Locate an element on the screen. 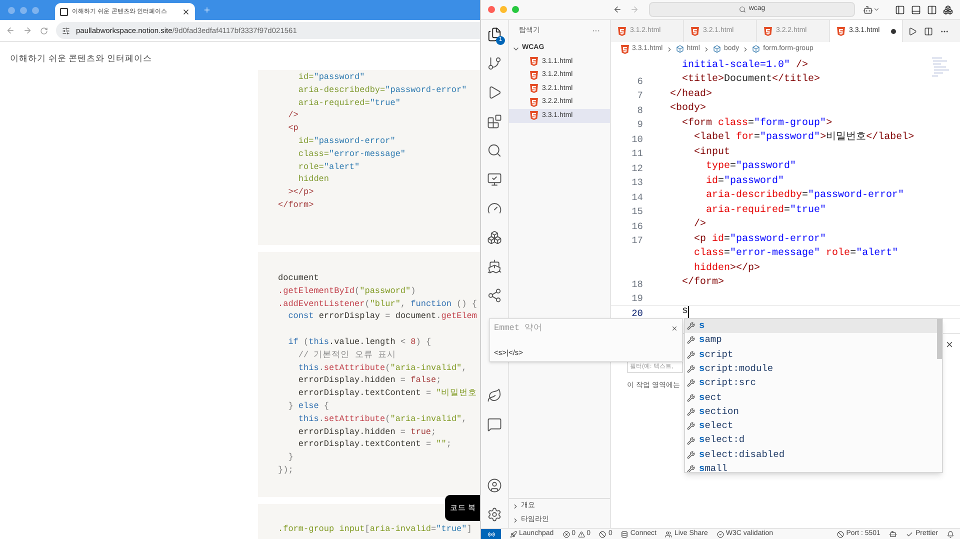 The width and height of the screenshot is (960, 539). toggle-sidebar-icon is located at coordinates (900, 9).